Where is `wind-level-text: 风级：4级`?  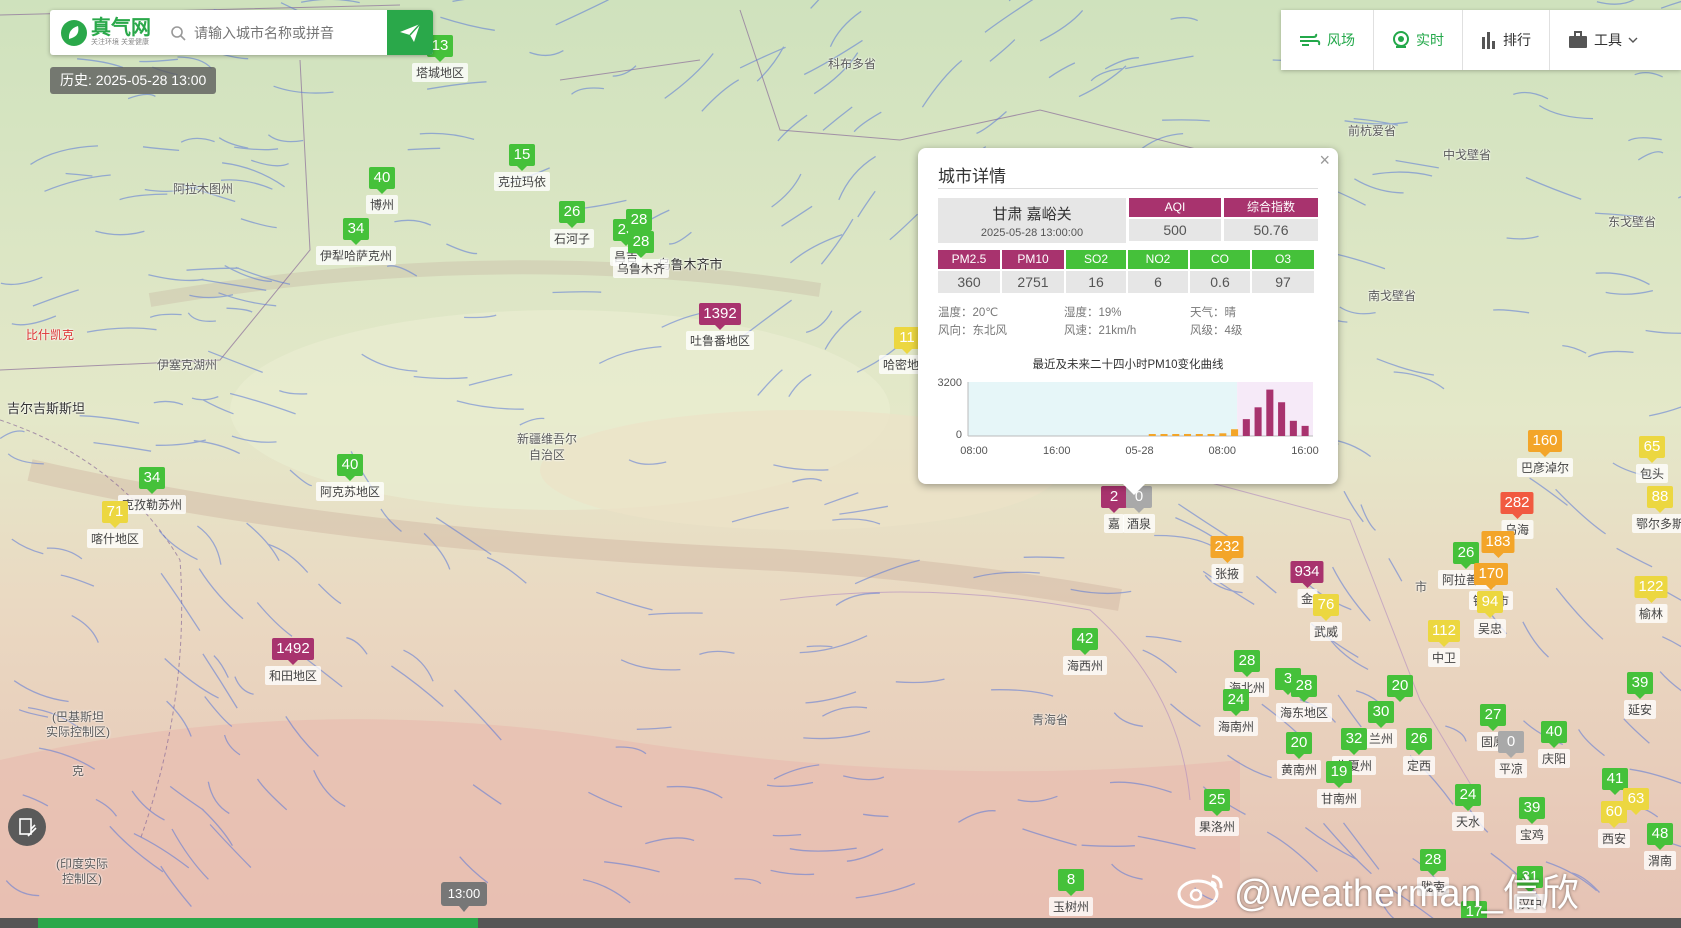 wind-level-text: 风级：4级 is located at coordinates (1216, 331).